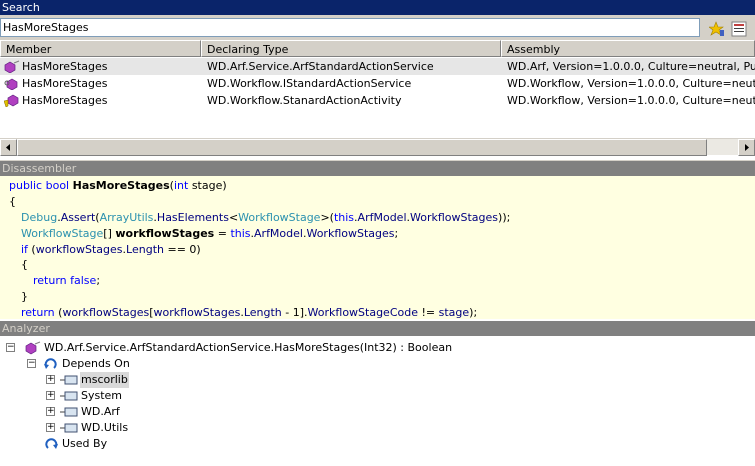  I want to click on search-toolbar, so click(377, 27).